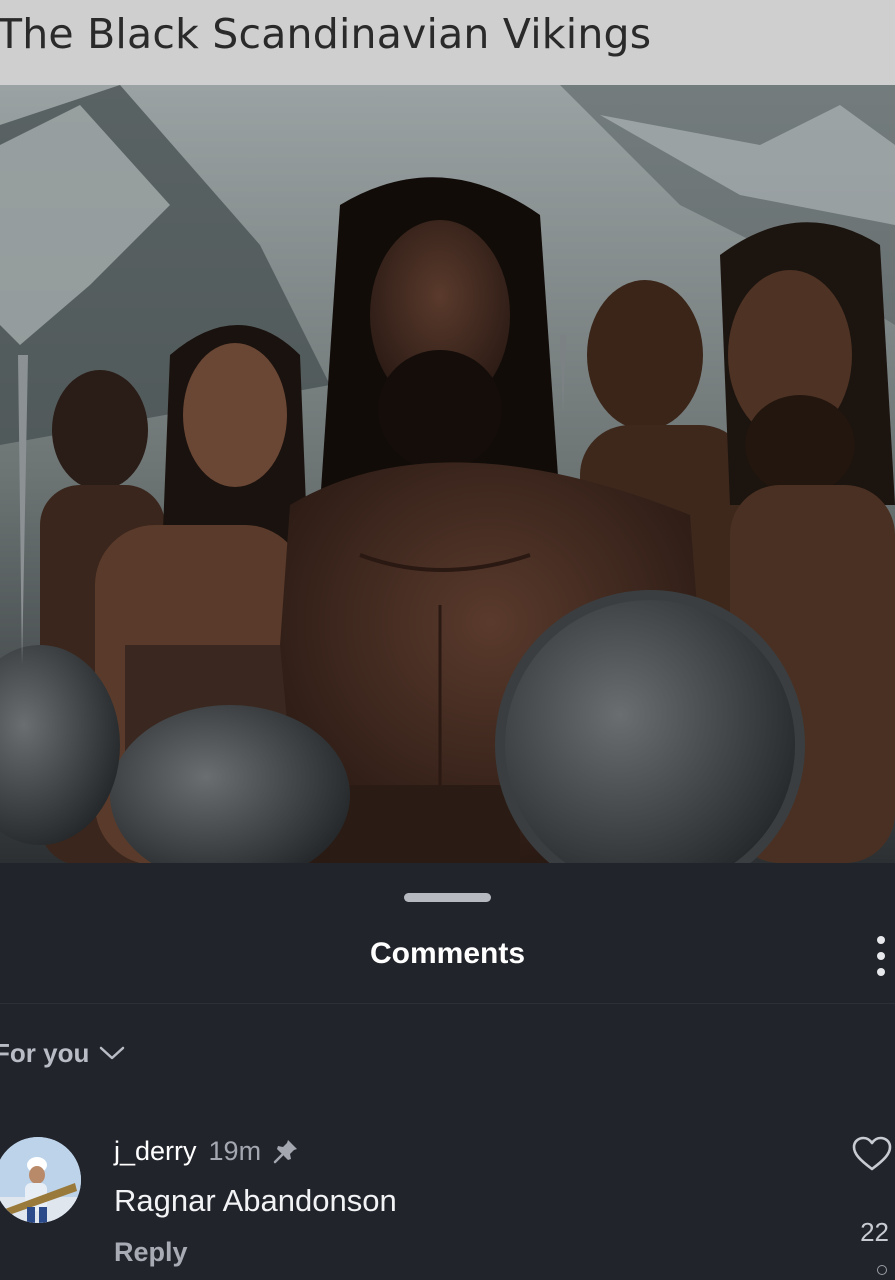 This screenshot has width=895, height=1280. I want to click on comment-username: j_derry, so click(155, 1151).